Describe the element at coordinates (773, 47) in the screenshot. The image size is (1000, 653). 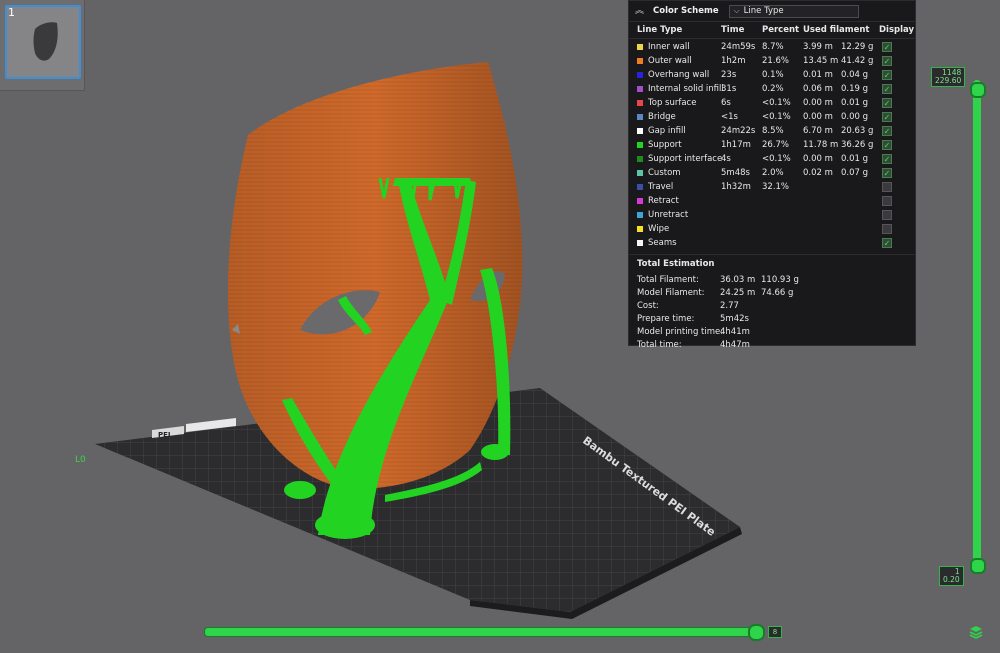
I see `row-percent: 8.7%` at that location.